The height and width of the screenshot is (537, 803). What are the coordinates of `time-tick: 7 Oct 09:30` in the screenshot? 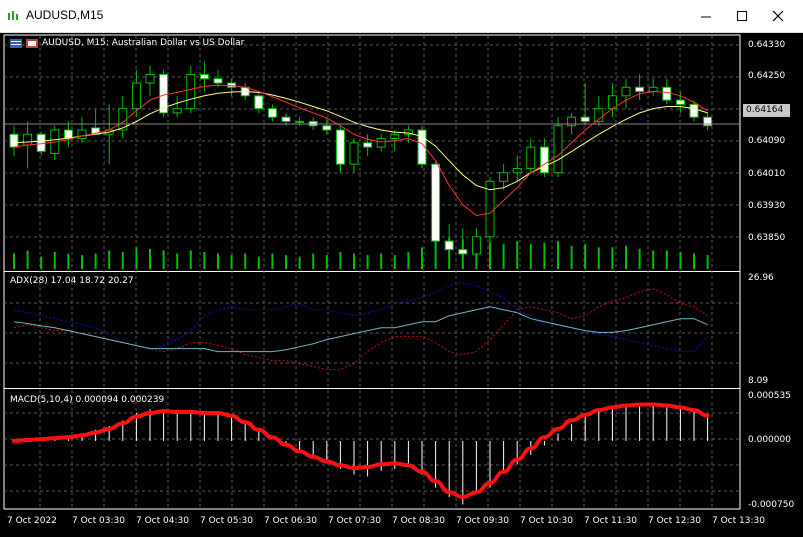 It's located at (482, 521).